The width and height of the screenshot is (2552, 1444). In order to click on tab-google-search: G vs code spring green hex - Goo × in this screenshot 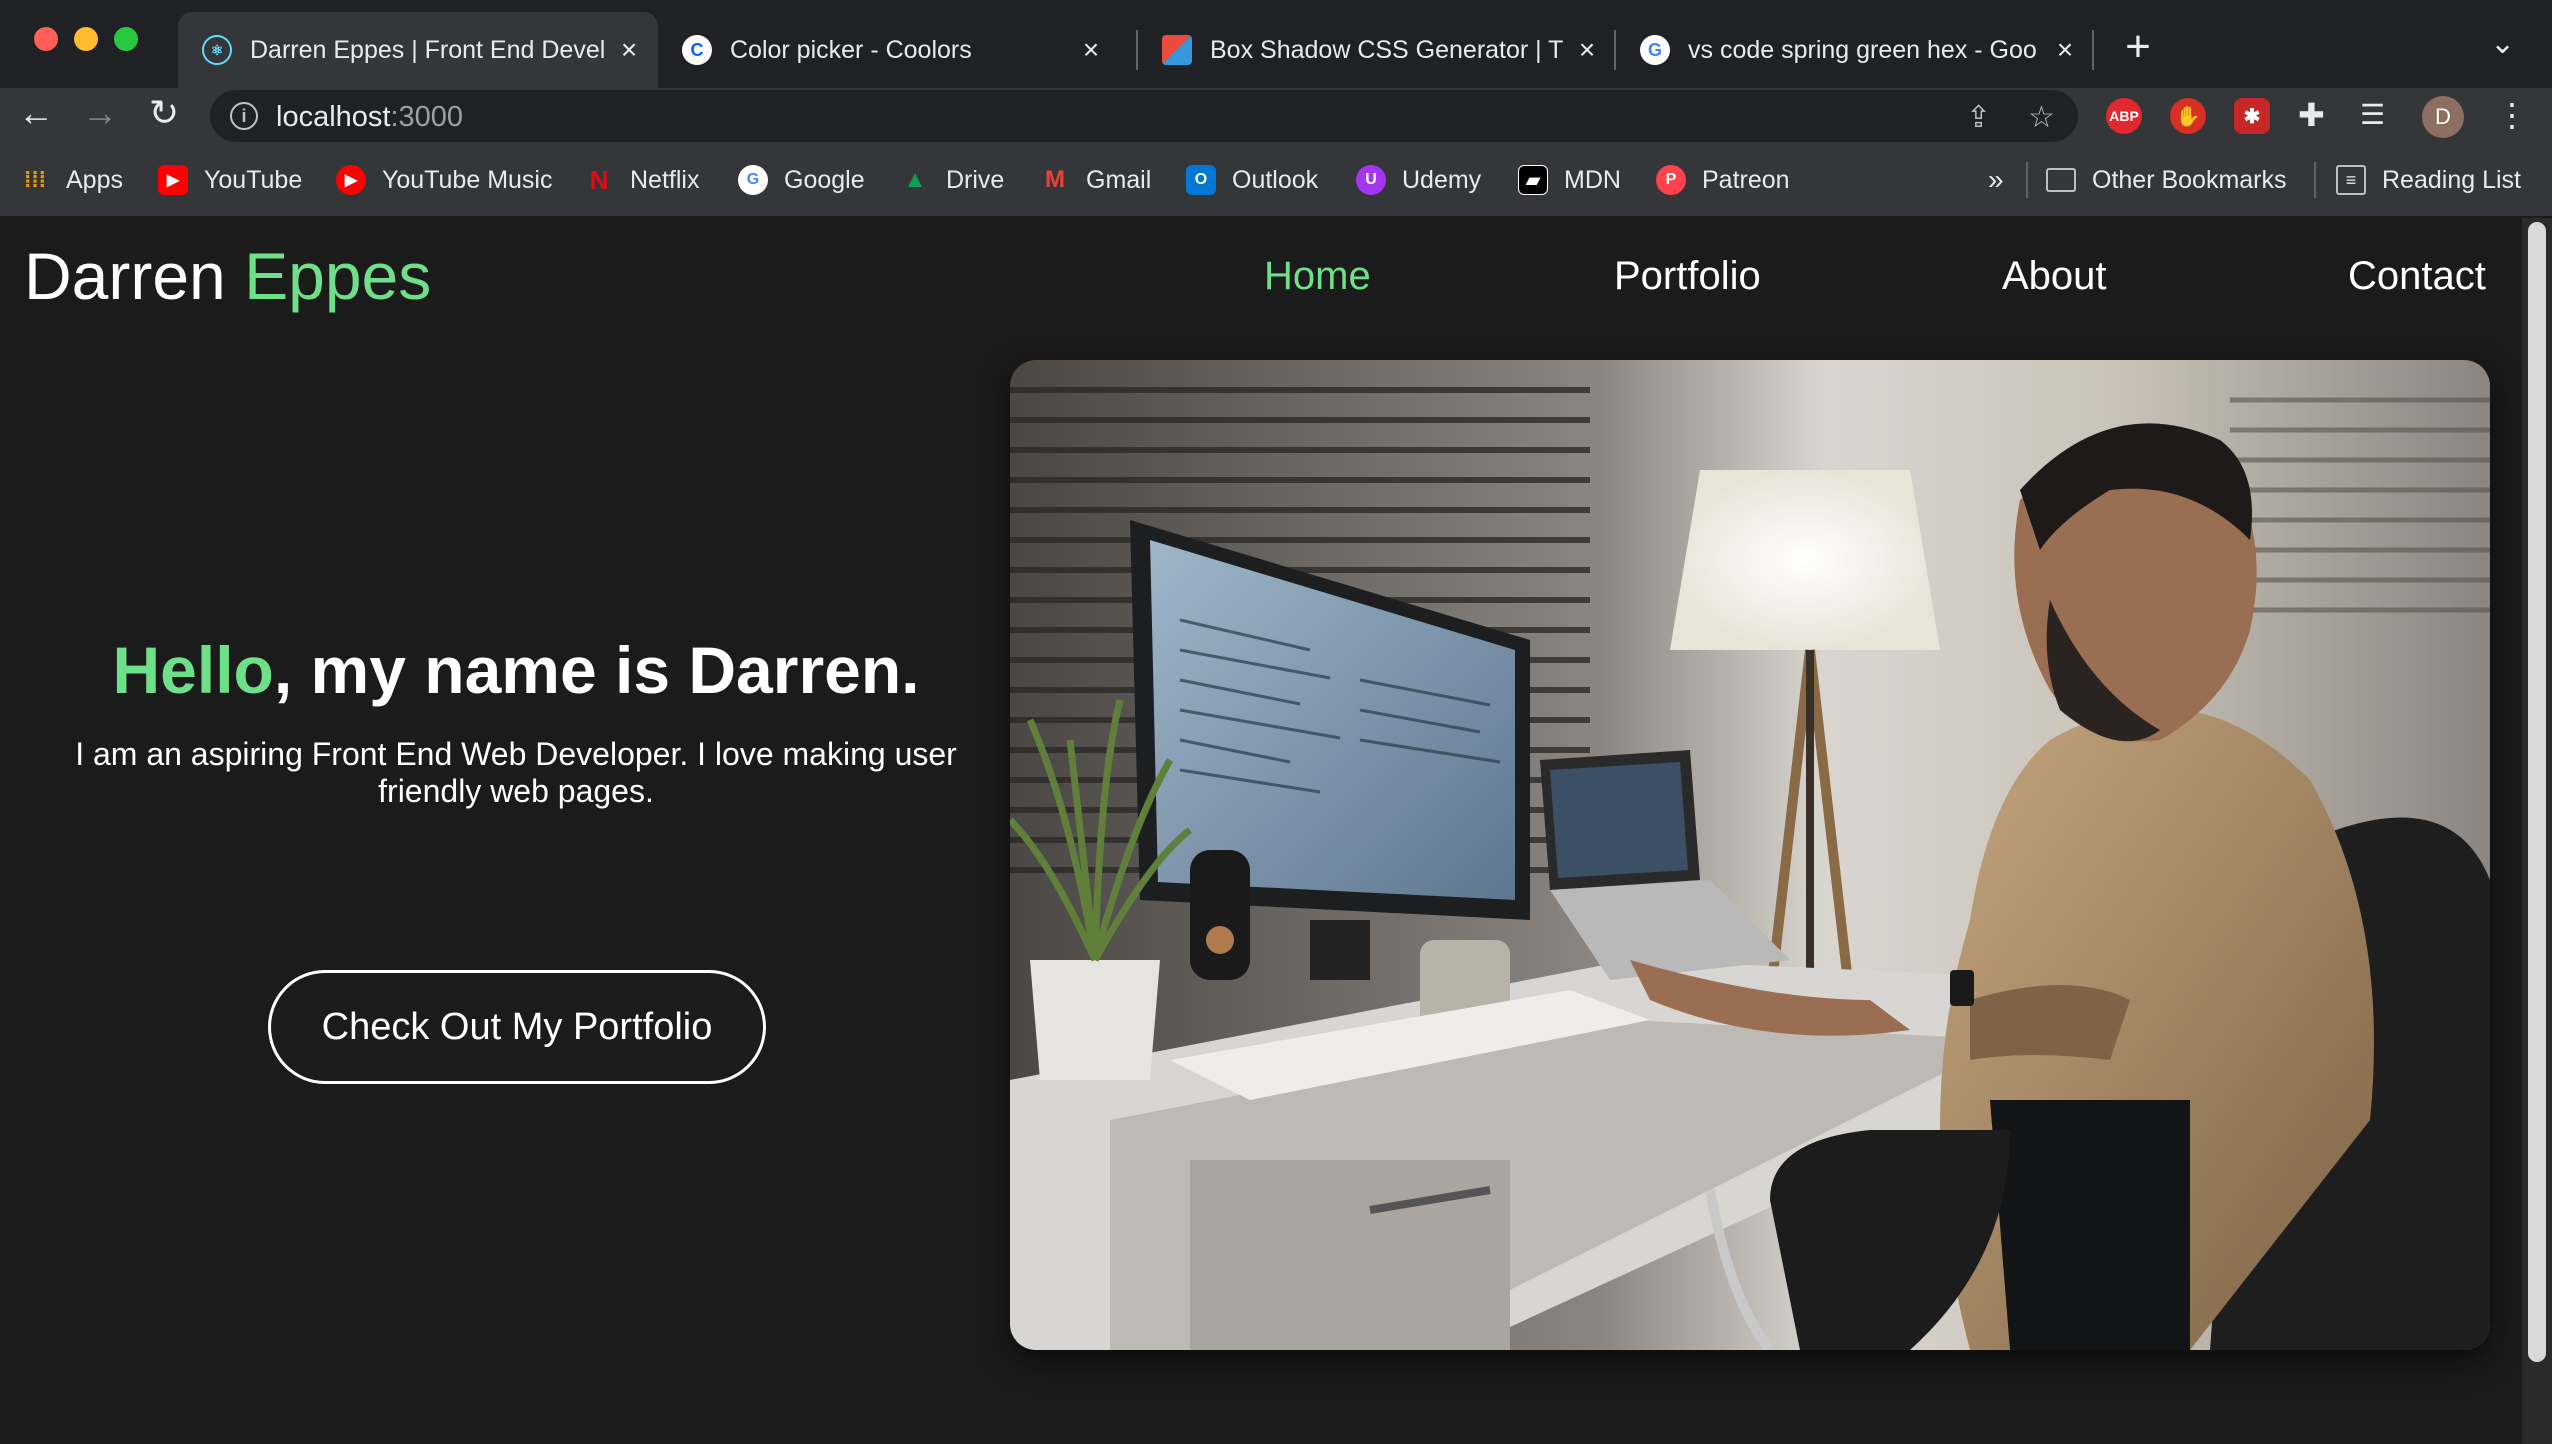, I will do `click(1855, 50)`.